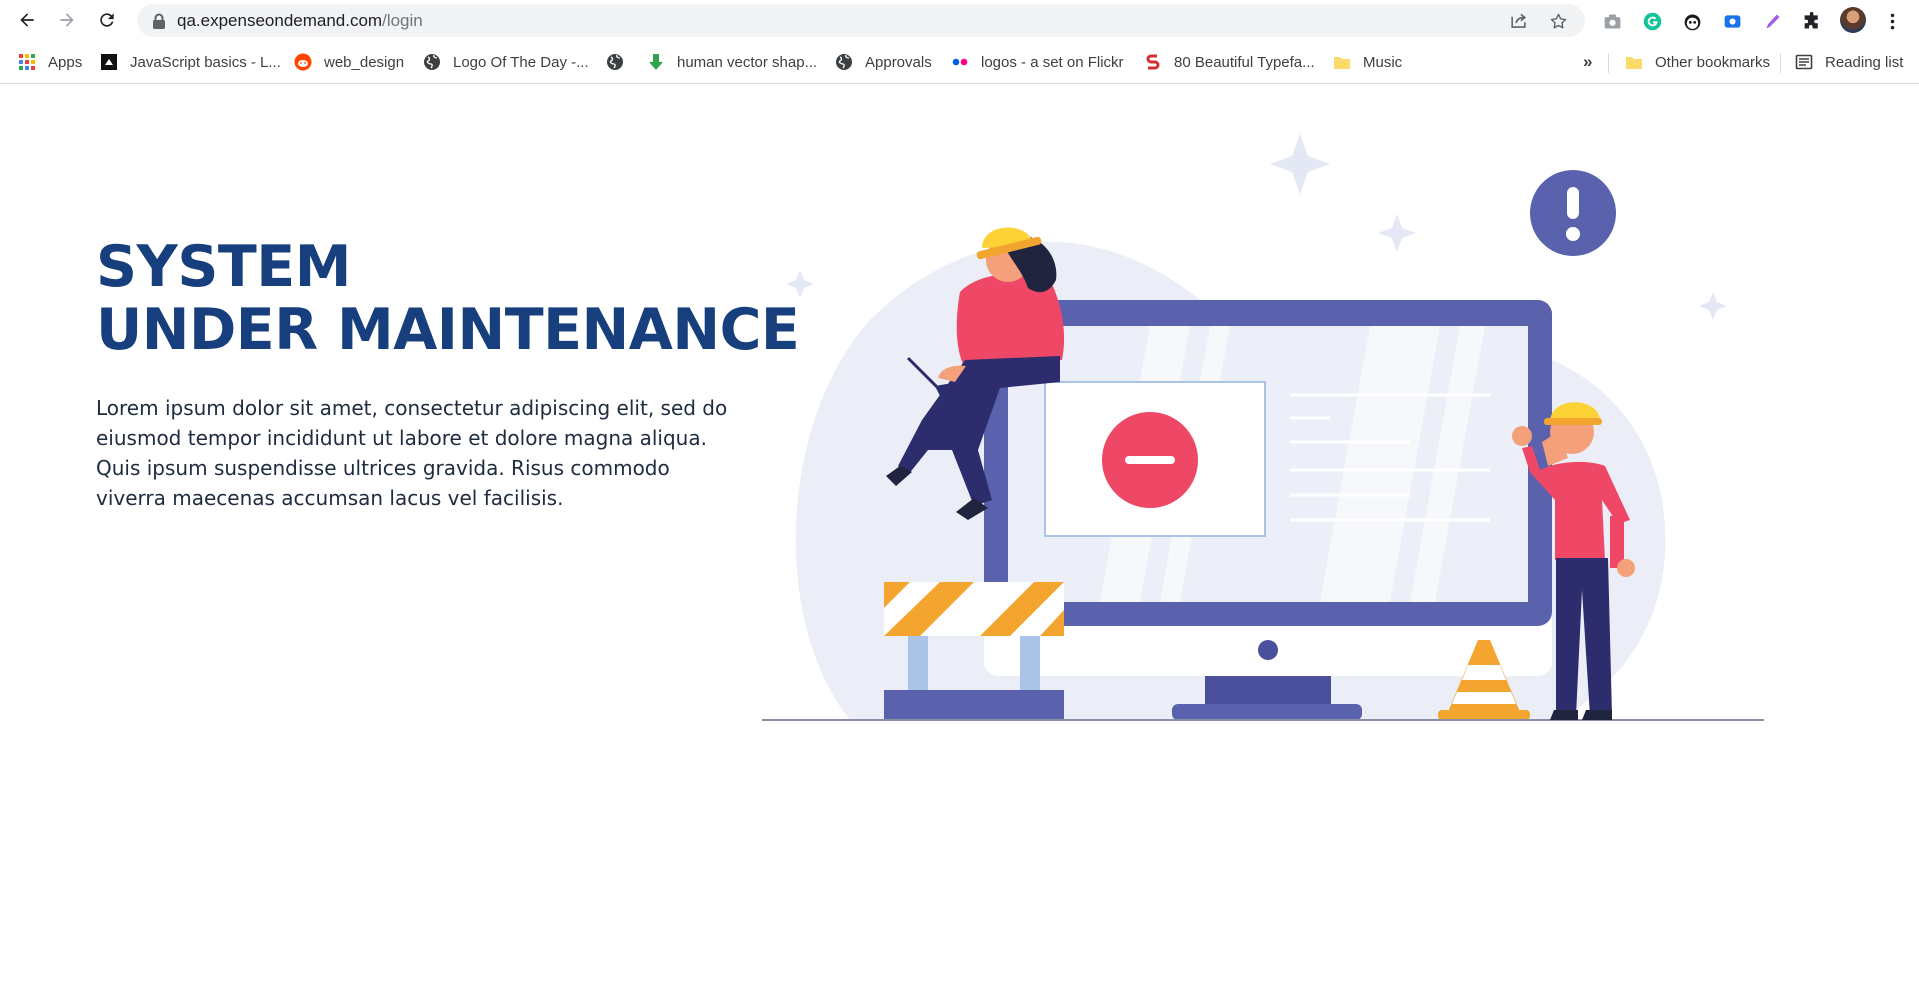 This screenshot has width=1919, height=984. I want to click on menu-button, so click(1892, 21).